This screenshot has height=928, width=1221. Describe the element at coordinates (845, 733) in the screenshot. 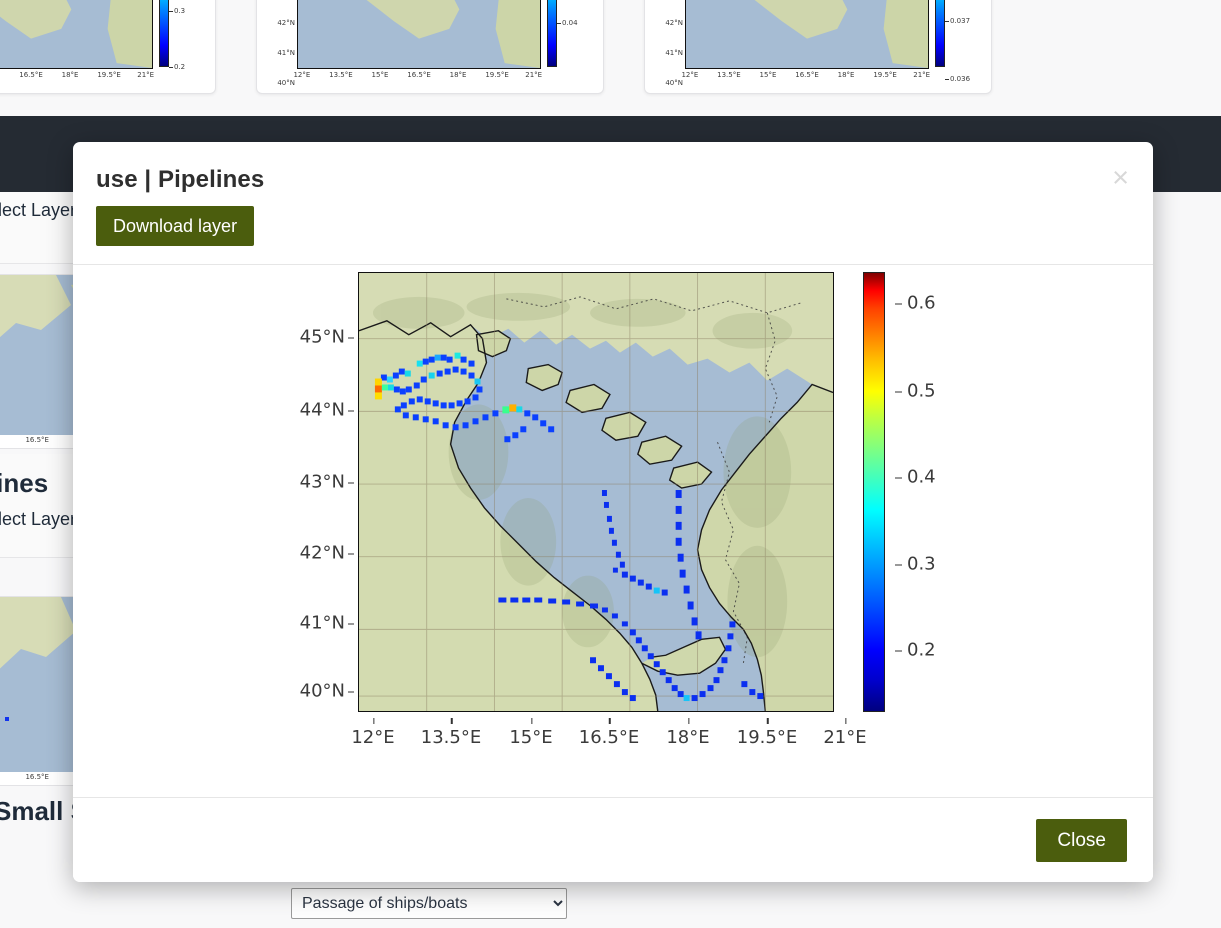

I see `x-tick: 21°E` at that location.